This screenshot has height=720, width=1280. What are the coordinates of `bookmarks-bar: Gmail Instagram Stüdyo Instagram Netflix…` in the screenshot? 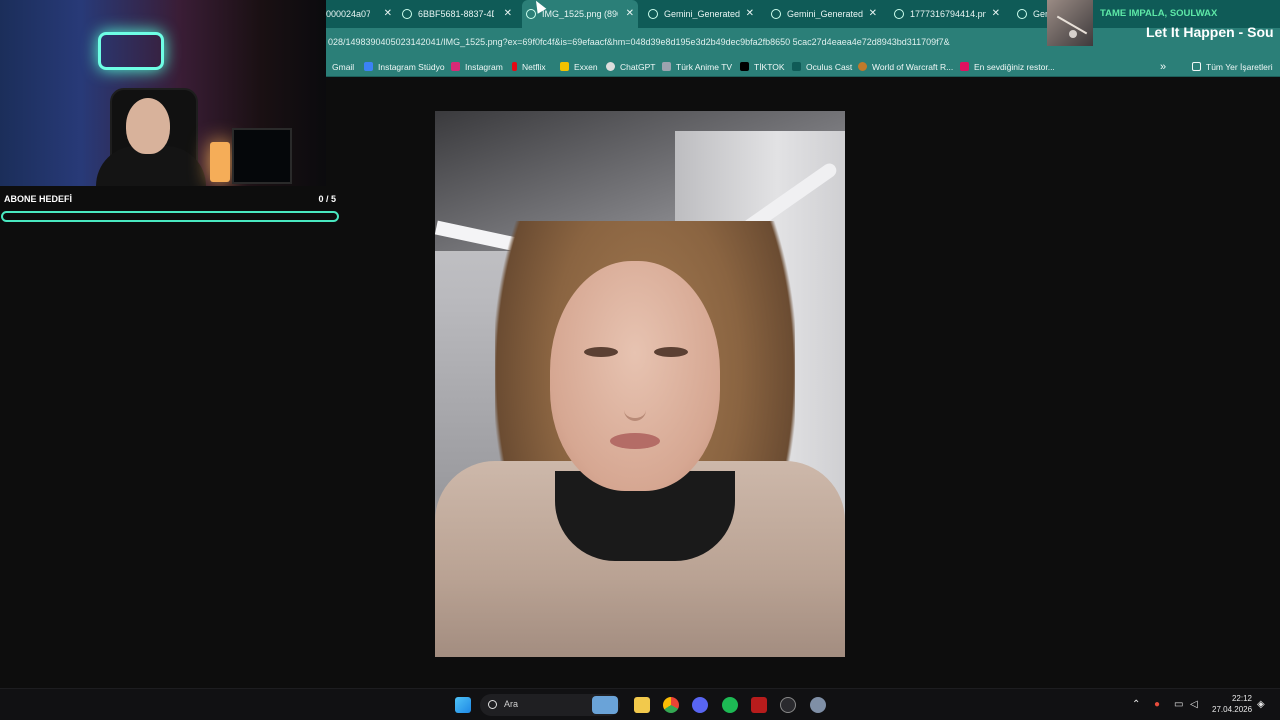 It's located at (803, 66).